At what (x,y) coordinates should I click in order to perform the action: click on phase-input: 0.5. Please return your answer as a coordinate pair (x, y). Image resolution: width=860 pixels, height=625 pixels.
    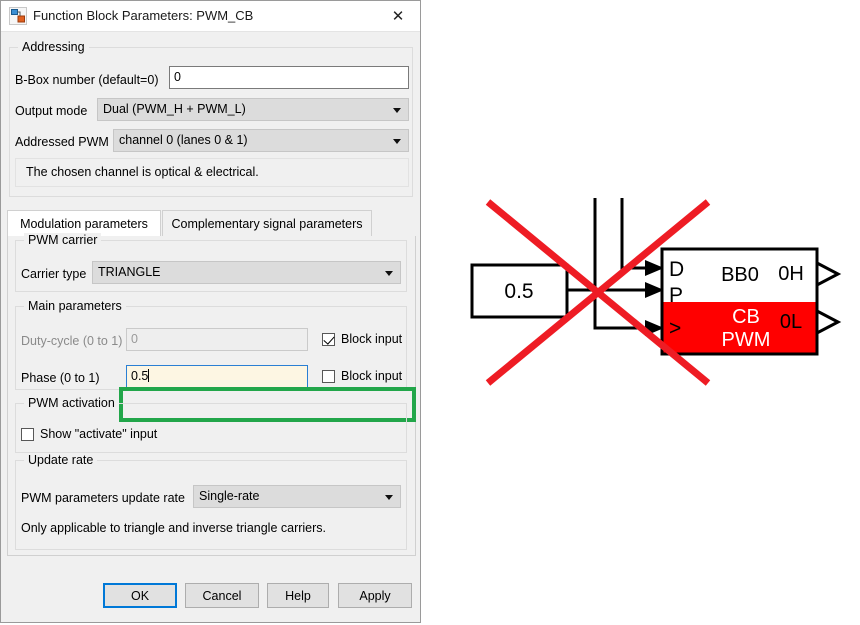
    Looking at the image, I should click on (217, 376).